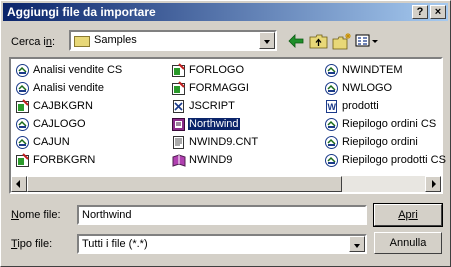 The width and height of the screenshot is (451, 267). I want to click on filetype-value: Tutti i file (*.*), so click(115, 244).